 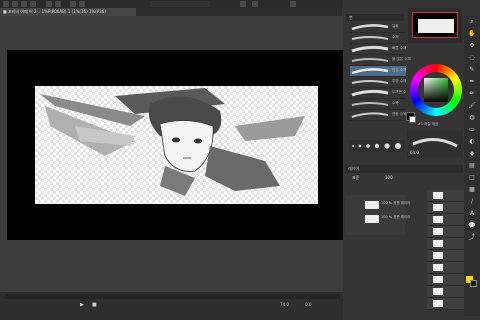 I want to click on brush-size-dots, so click(x=377, y=146).